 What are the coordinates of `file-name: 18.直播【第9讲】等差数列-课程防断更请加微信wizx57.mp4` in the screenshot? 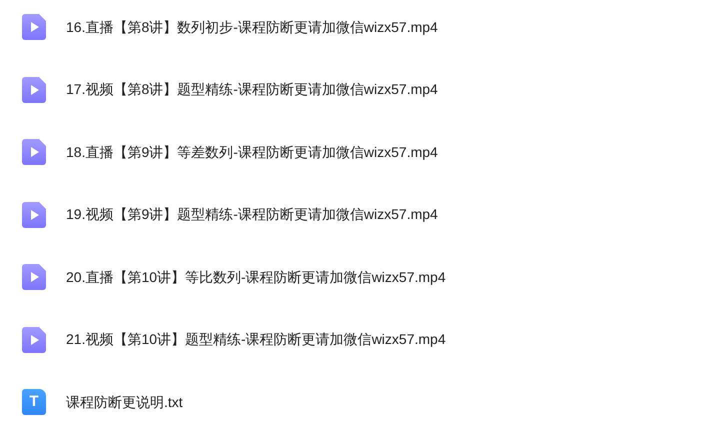 It's located at (252, 152).